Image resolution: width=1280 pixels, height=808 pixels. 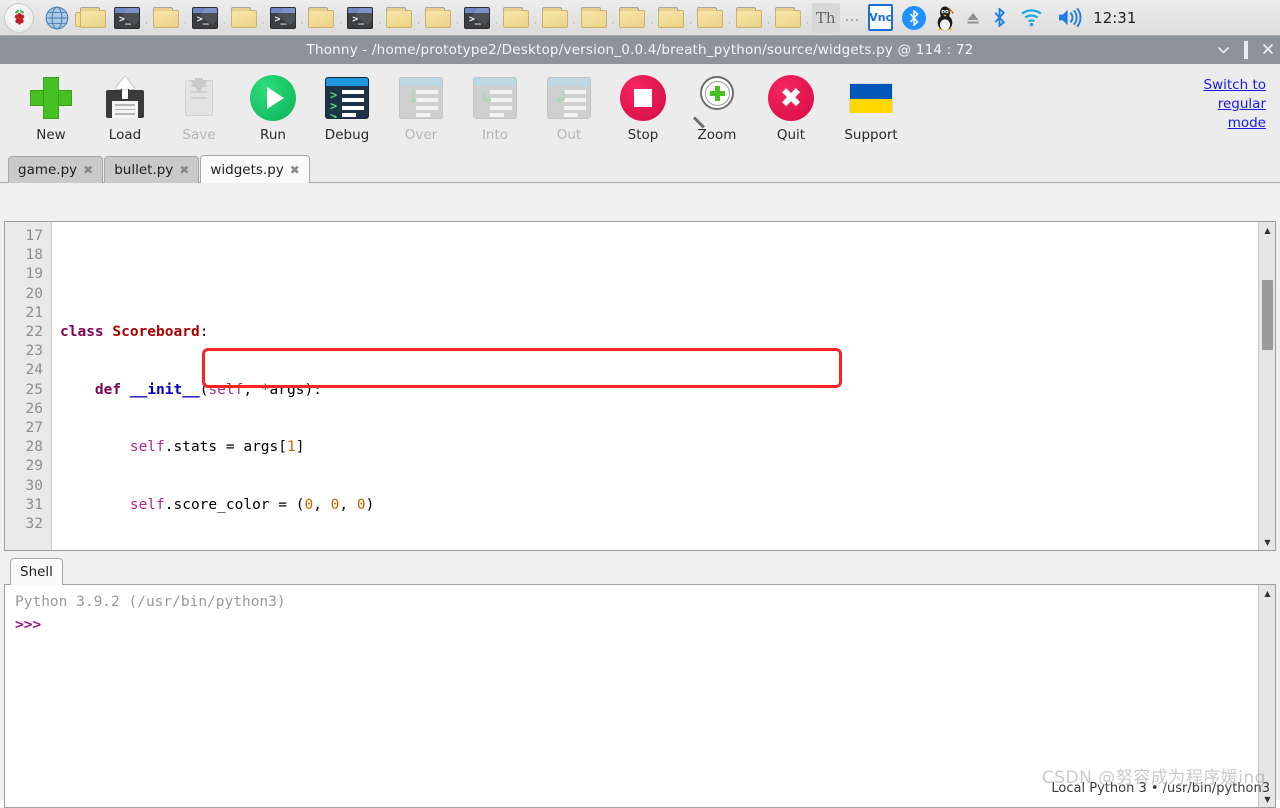 I want to click on code-line-21: self.score_color = (0, 0, 0), so click(x=252, y=504).